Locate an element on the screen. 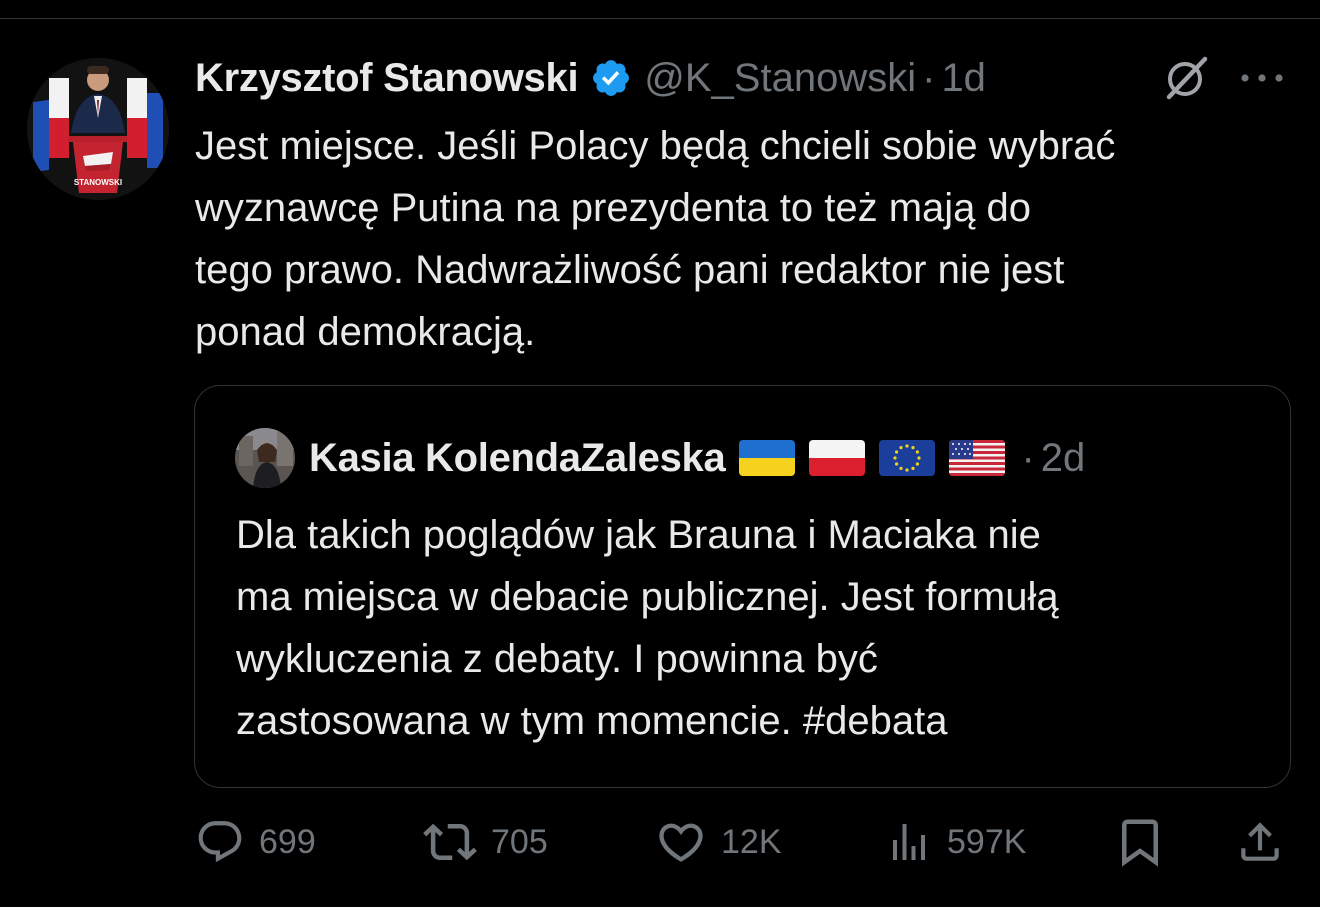  action-bar: 699 705 12K 597K is located at coordinates (745, 842).